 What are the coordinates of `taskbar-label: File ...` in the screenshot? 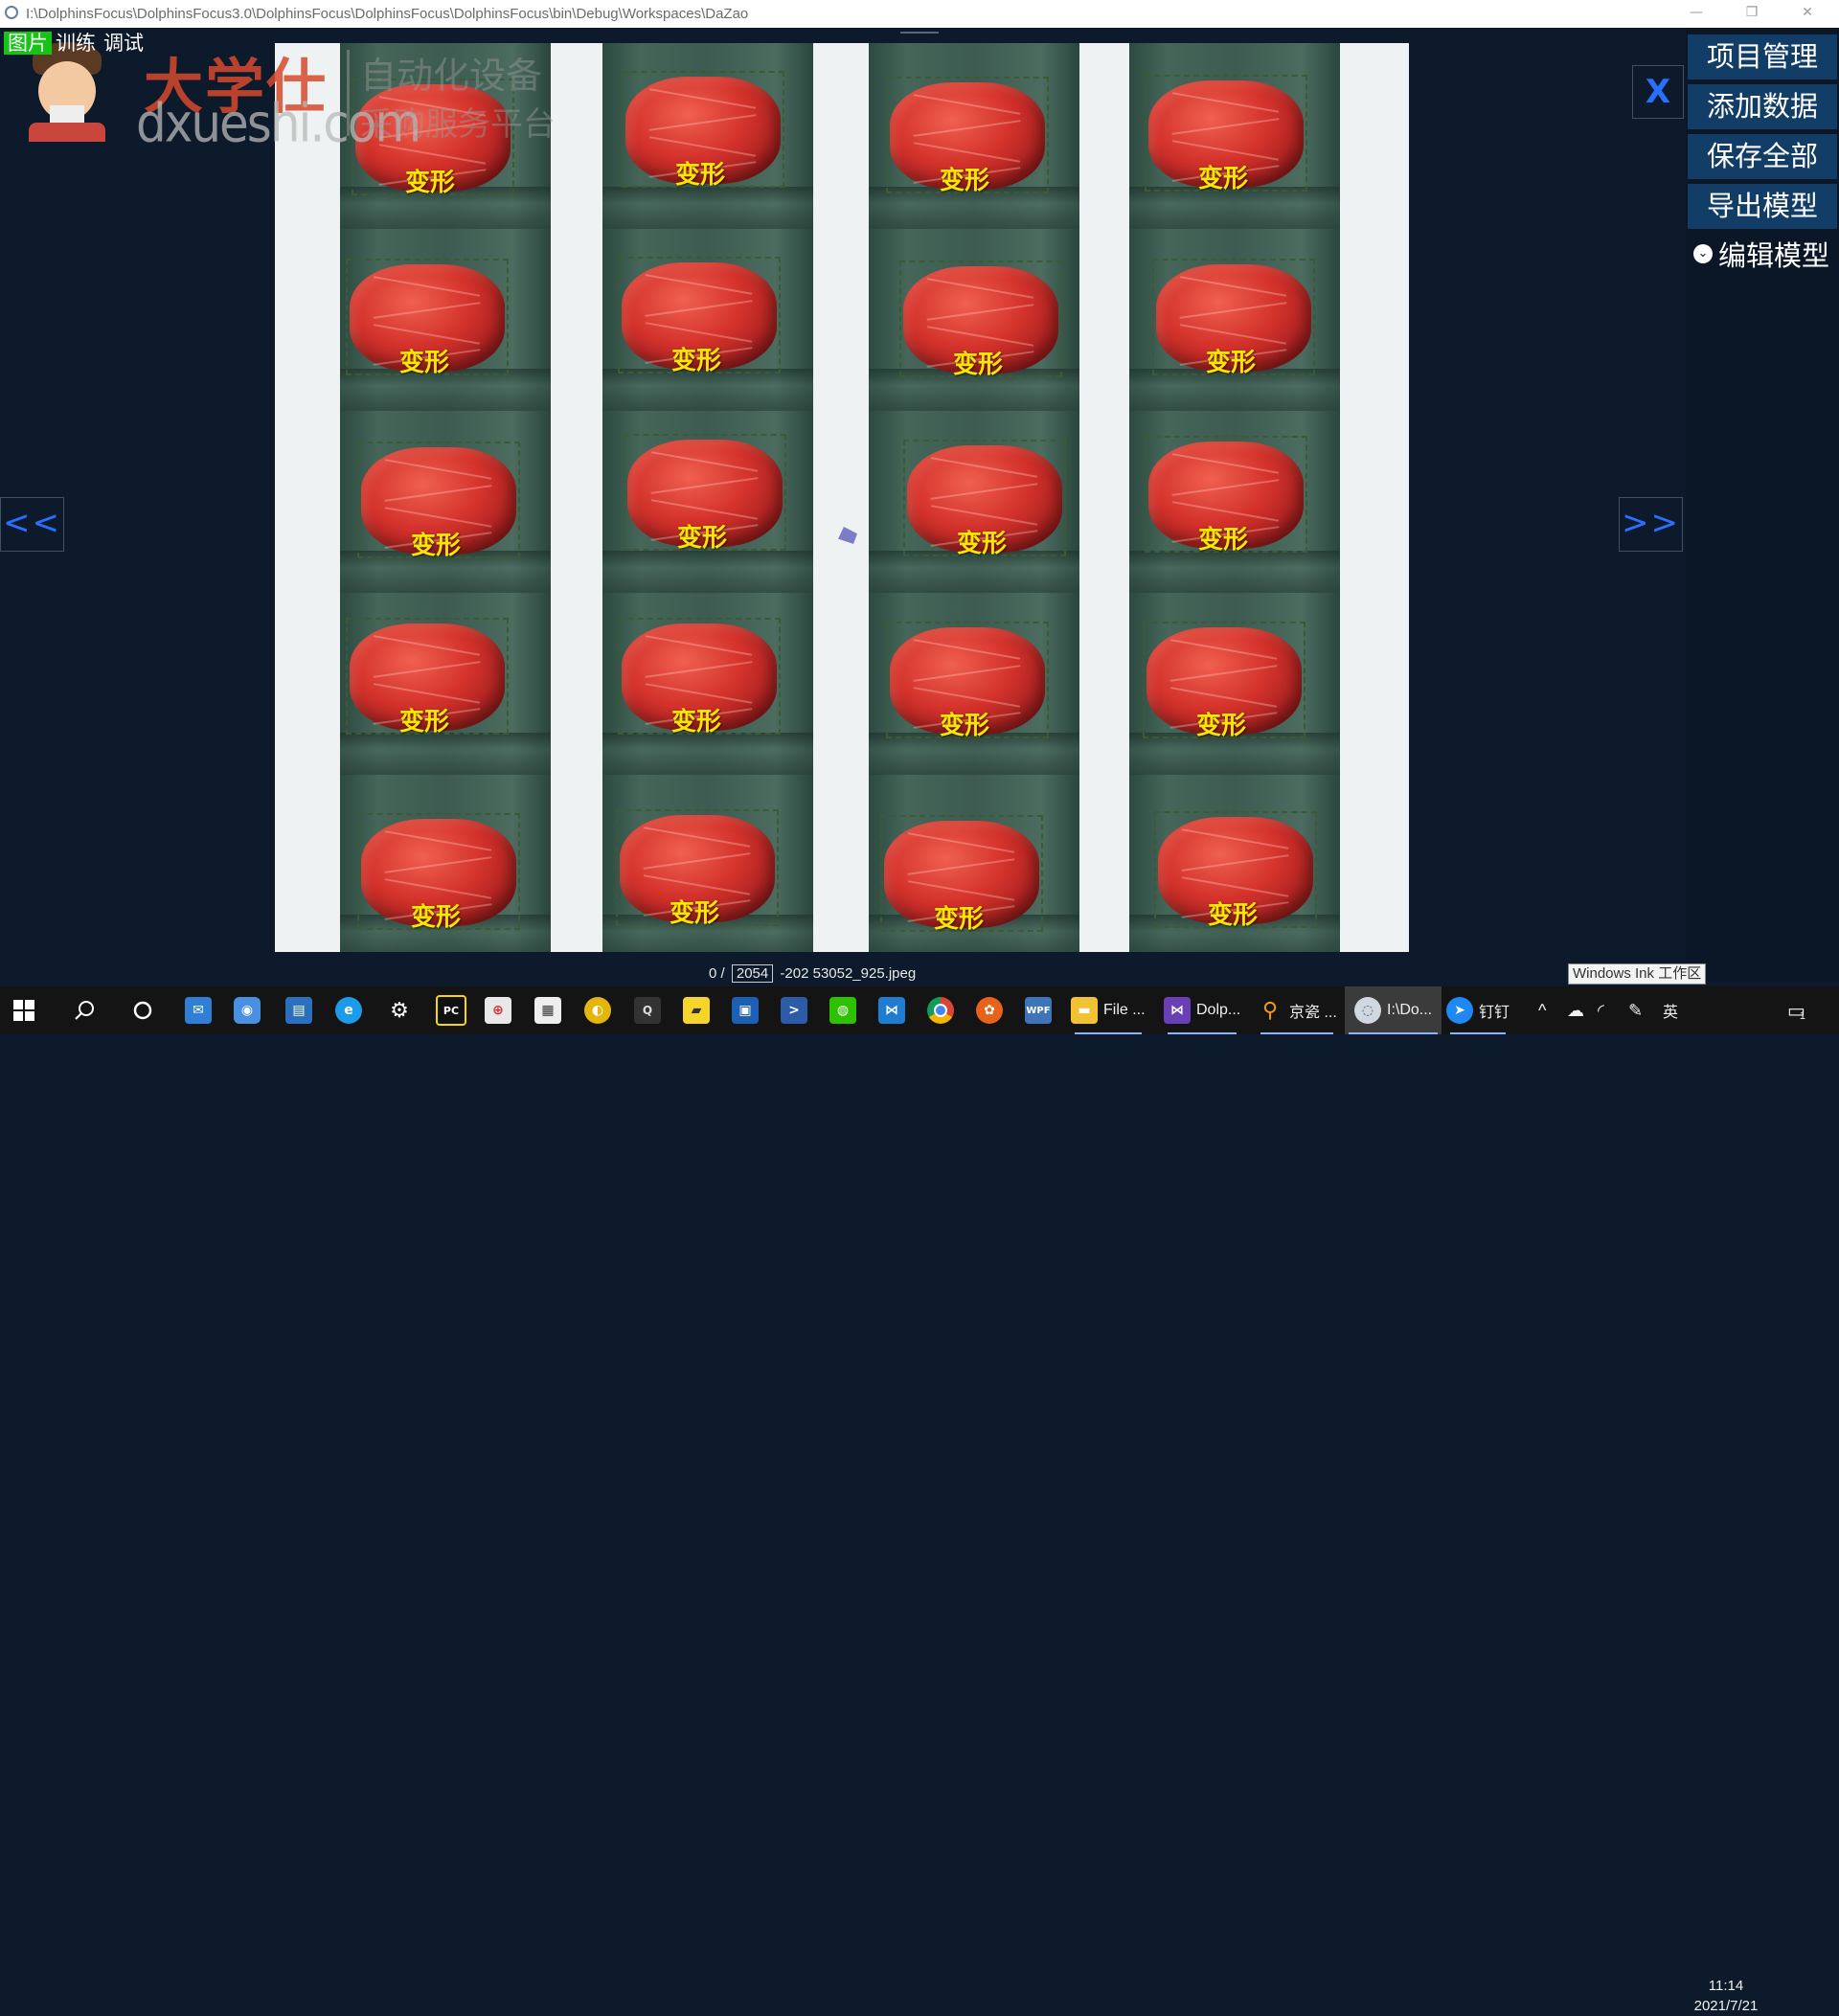 It's located at (1124, 1010).